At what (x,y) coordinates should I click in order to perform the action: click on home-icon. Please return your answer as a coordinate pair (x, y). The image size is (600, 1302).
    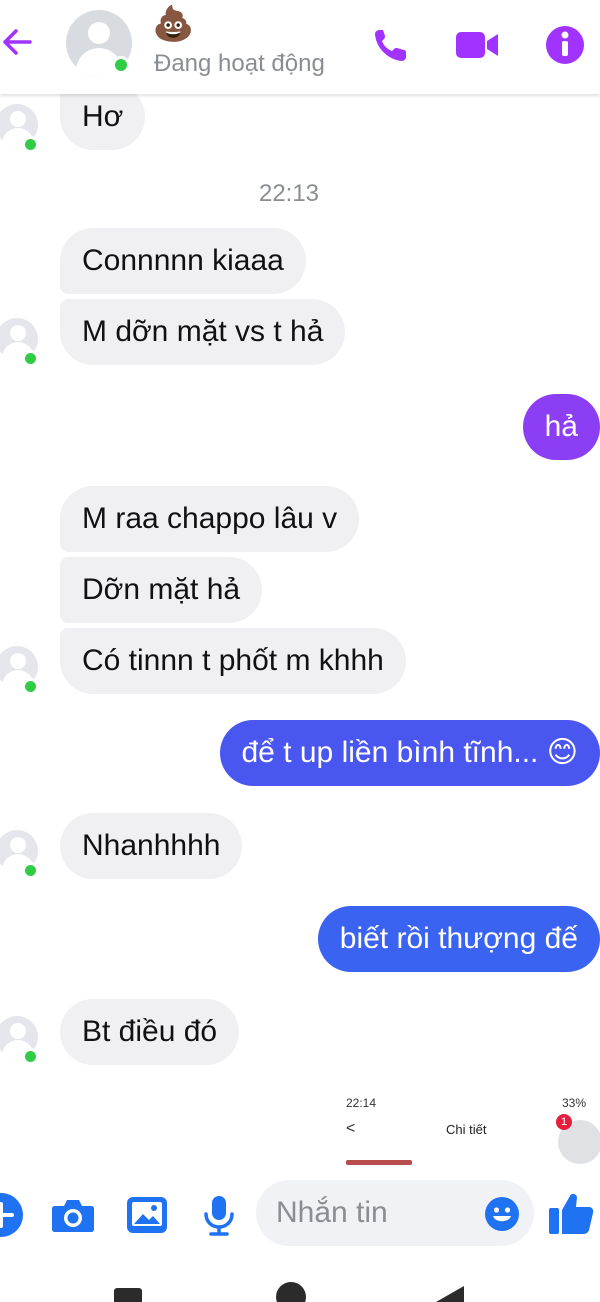
    Looking at the image, I should click on (291, 1292).